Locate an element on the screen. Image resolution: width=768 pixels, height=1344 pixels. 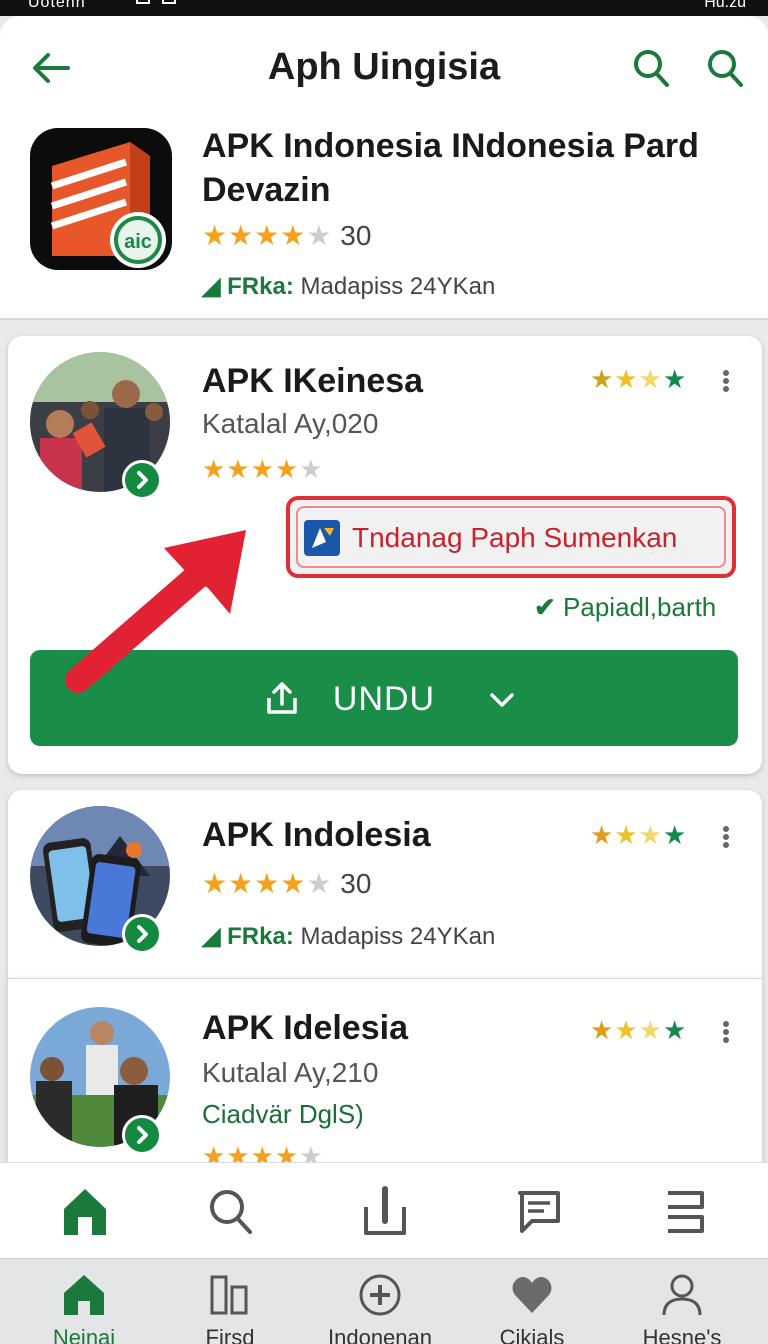
featured-app-title: APK Indonesia INdonesia Pard Devazin is located at coordinates (450, 168).